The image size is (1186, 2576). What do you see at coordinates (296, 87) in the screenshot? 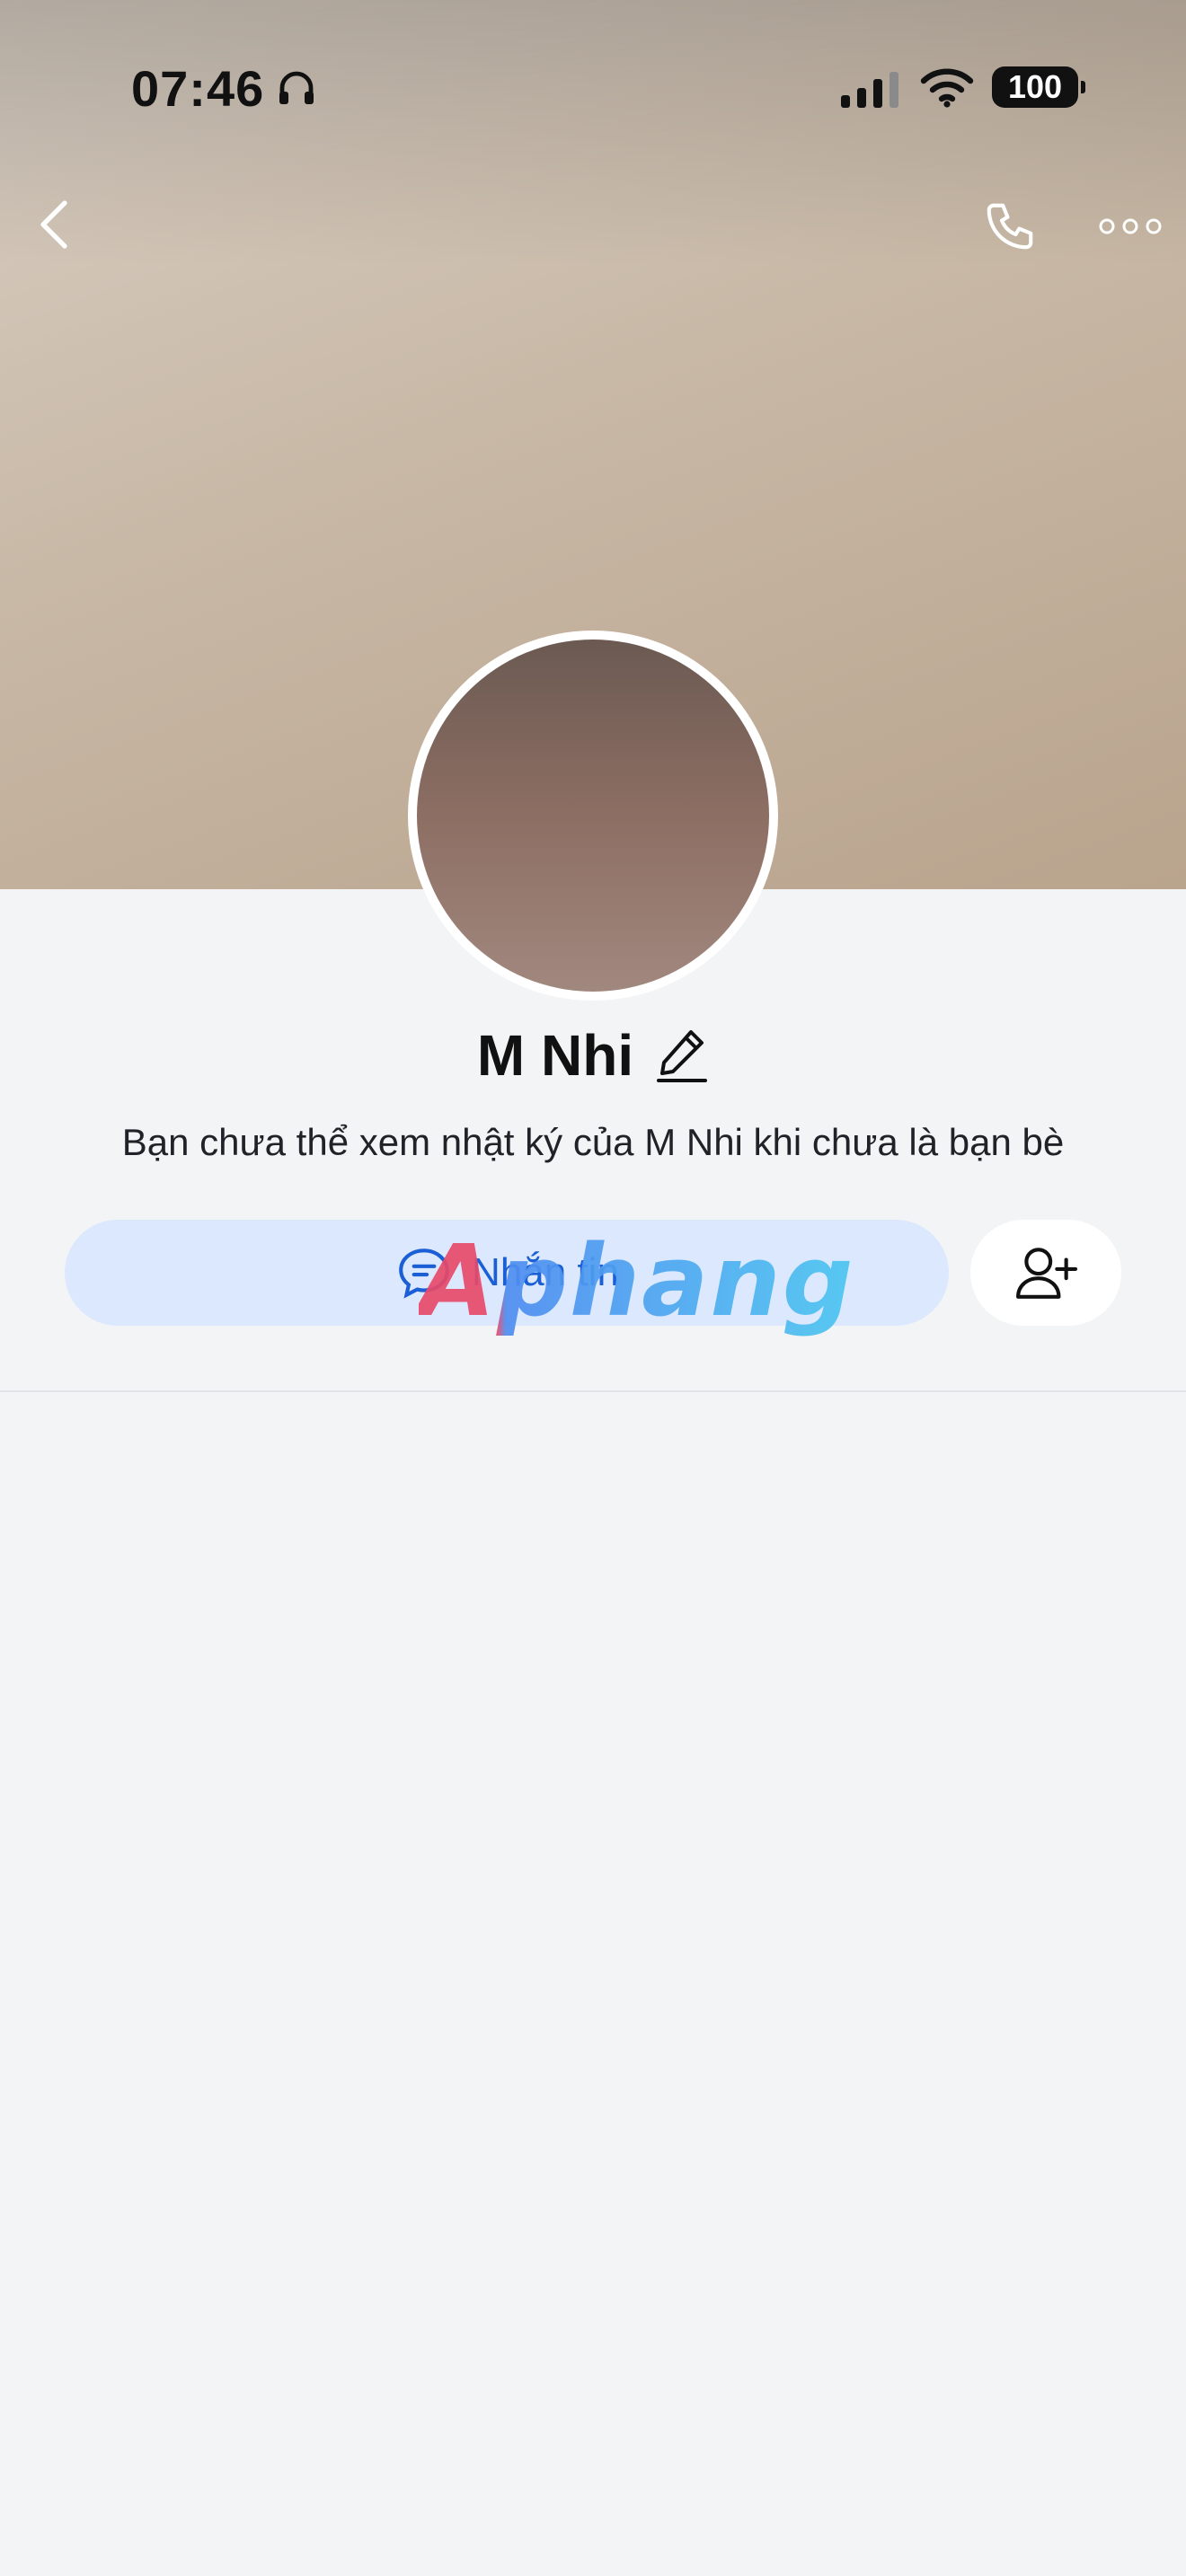
I see `headphone-icon` at bounding box center [296, 87].